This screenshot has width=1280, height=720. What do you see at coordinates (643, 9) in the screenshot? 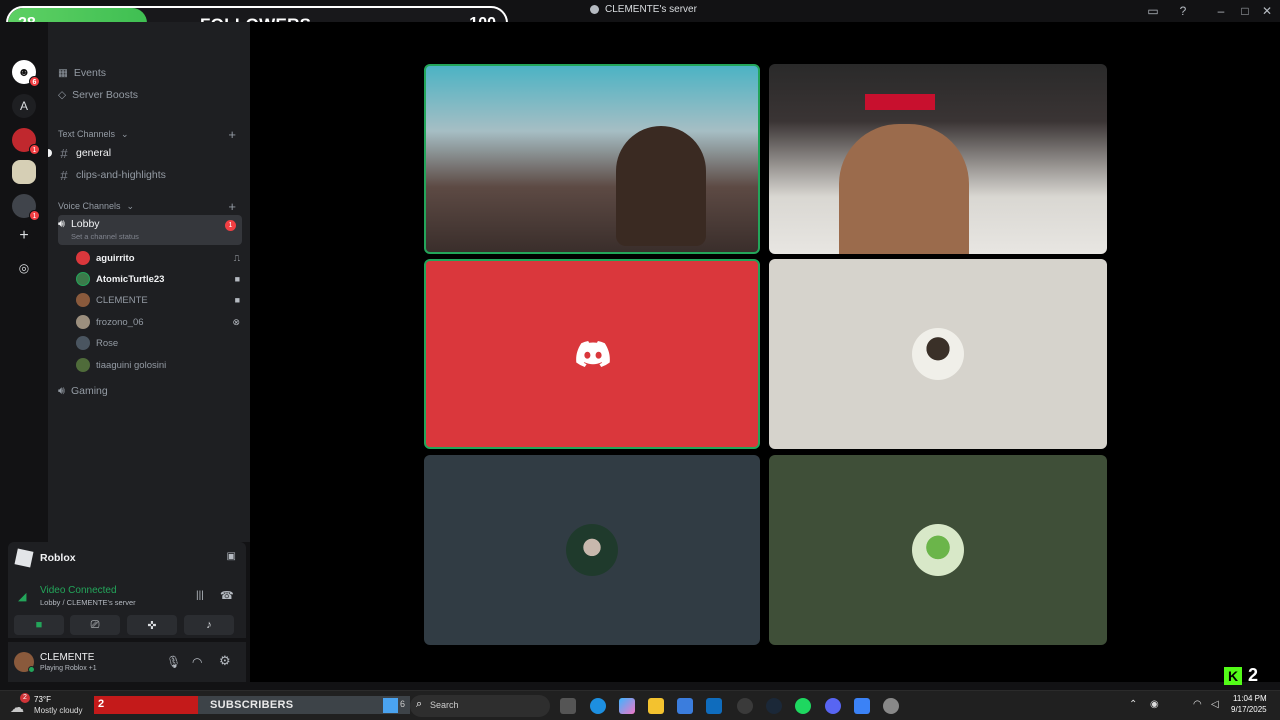
I see `window-title: CLEMENTE's server` at bounding box center [643, 9].